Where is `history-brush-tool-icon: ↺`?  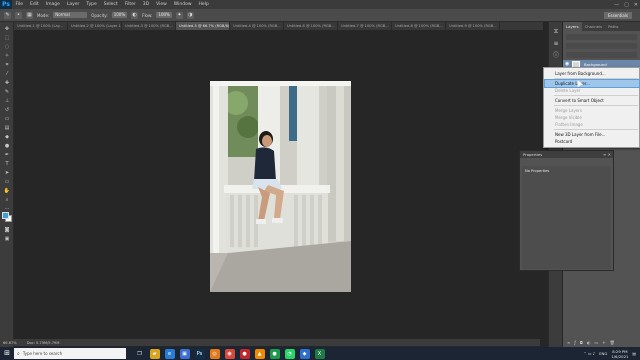
history-brush-tool-icon: ↺ is located at coordinates (7, 110).